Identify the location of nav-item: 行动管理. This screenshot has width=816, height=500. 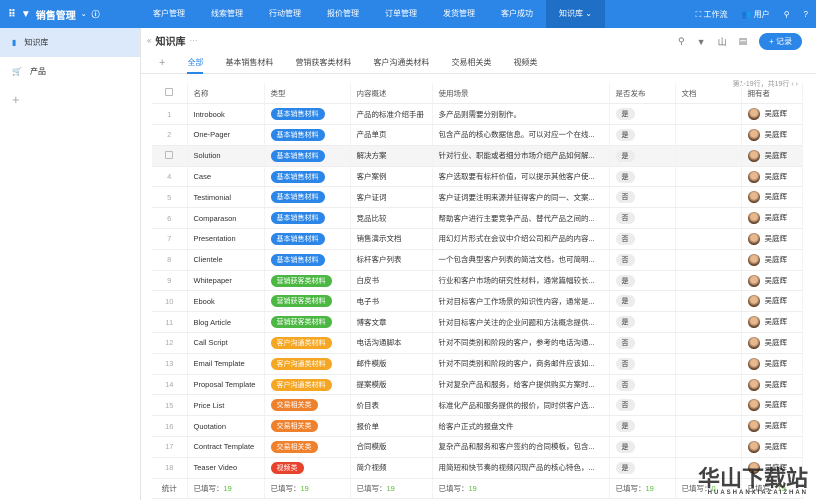
(285, 14).